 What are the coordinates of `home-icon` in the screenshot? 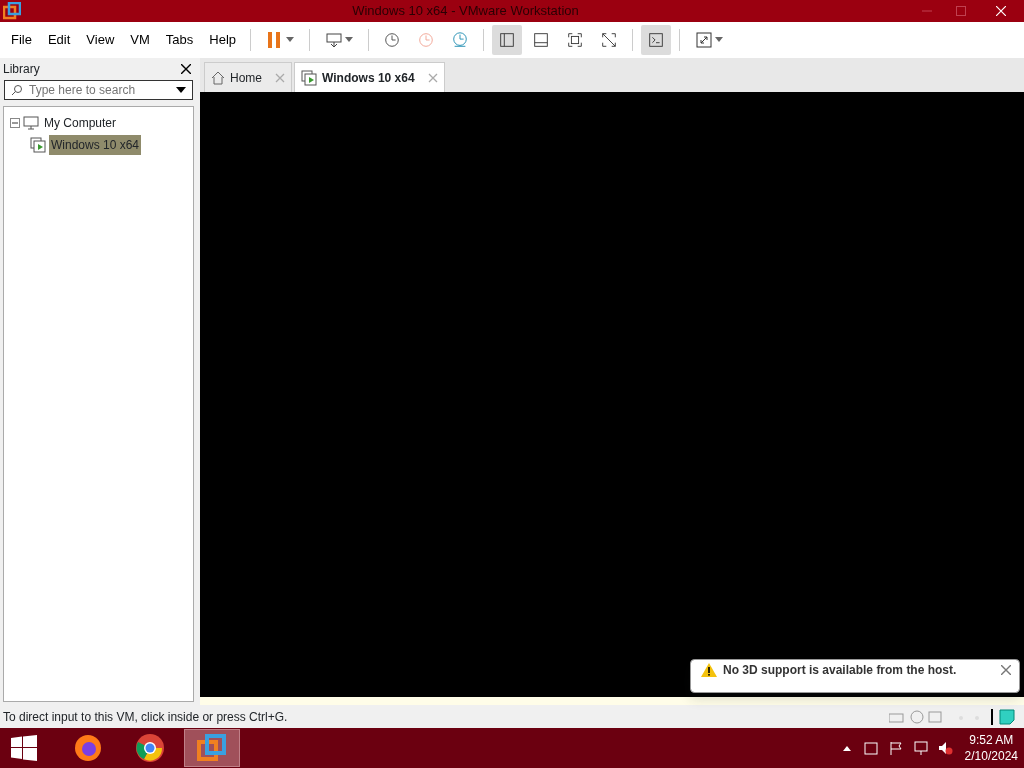 It's located at (218, 77).